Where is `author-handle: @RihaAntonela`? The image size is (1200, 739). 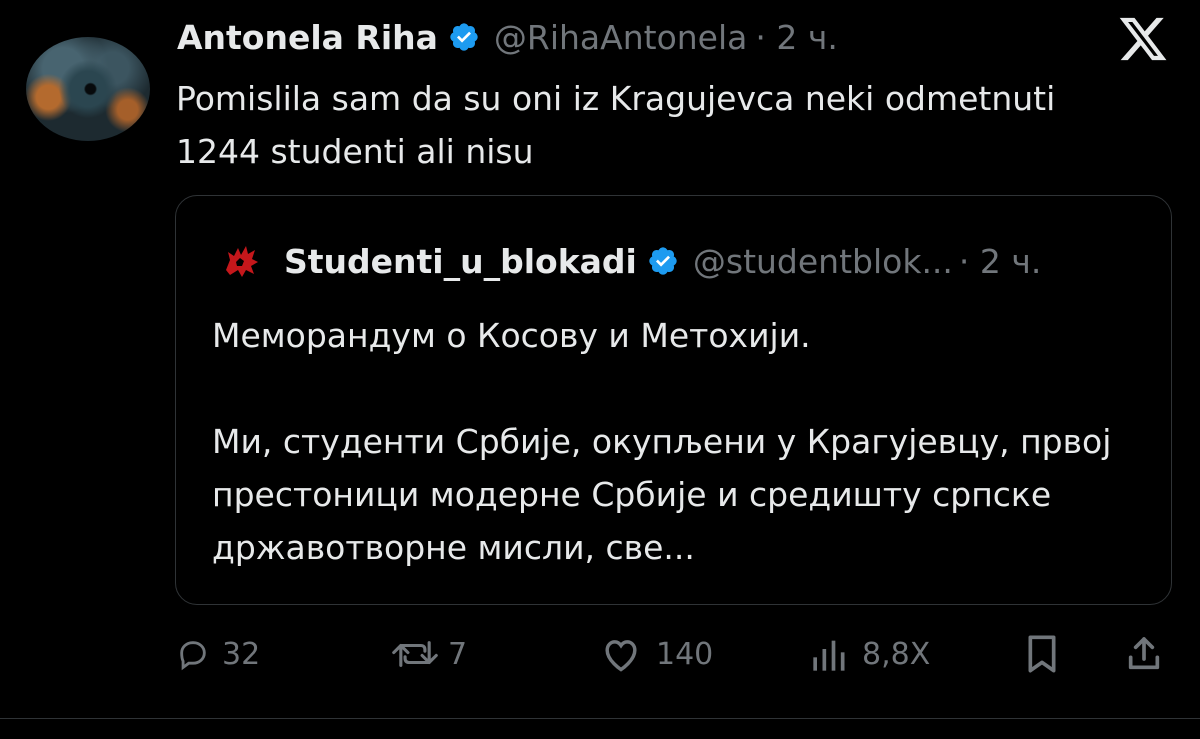
author-handle: @RihaAntonela is located at coordinates (620, 37).